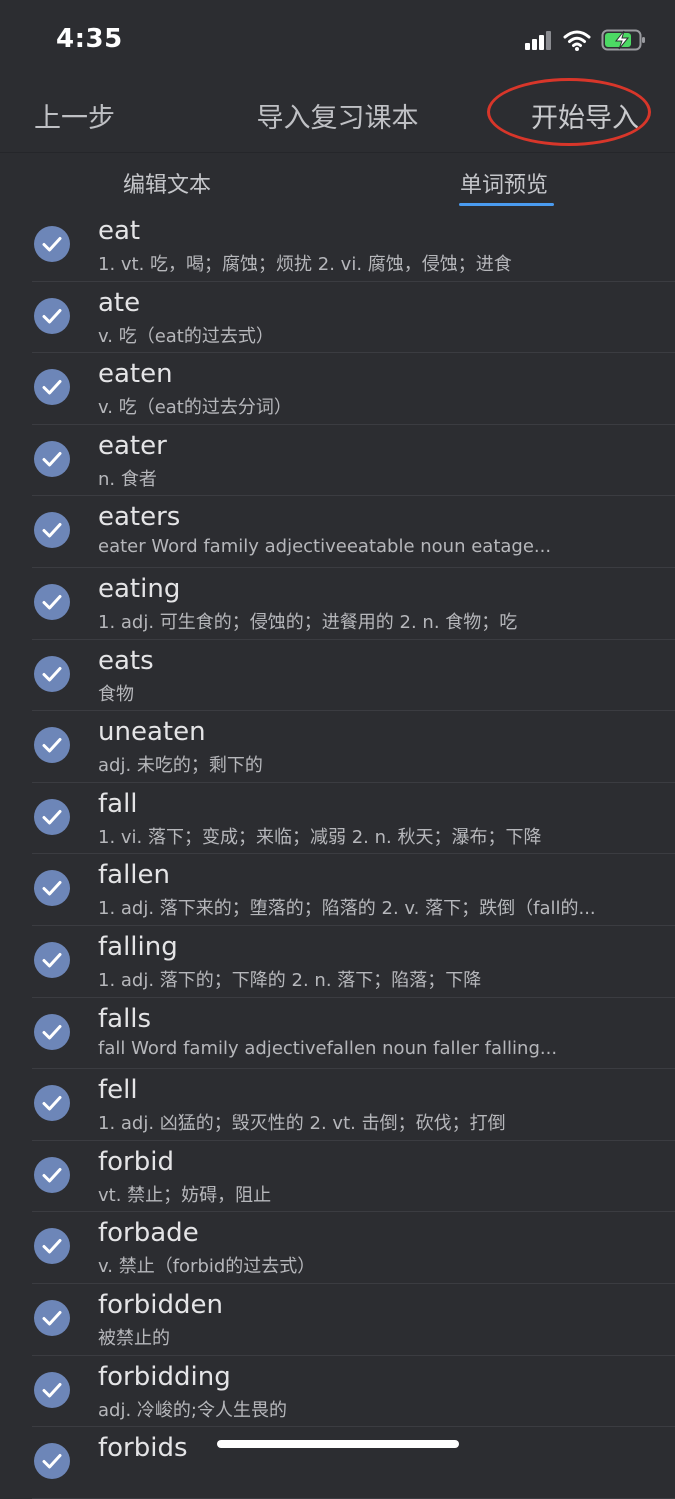  Describe the element at coordinates (89, 39) in the screenshot. I see `status-time: 4:35` at that location.